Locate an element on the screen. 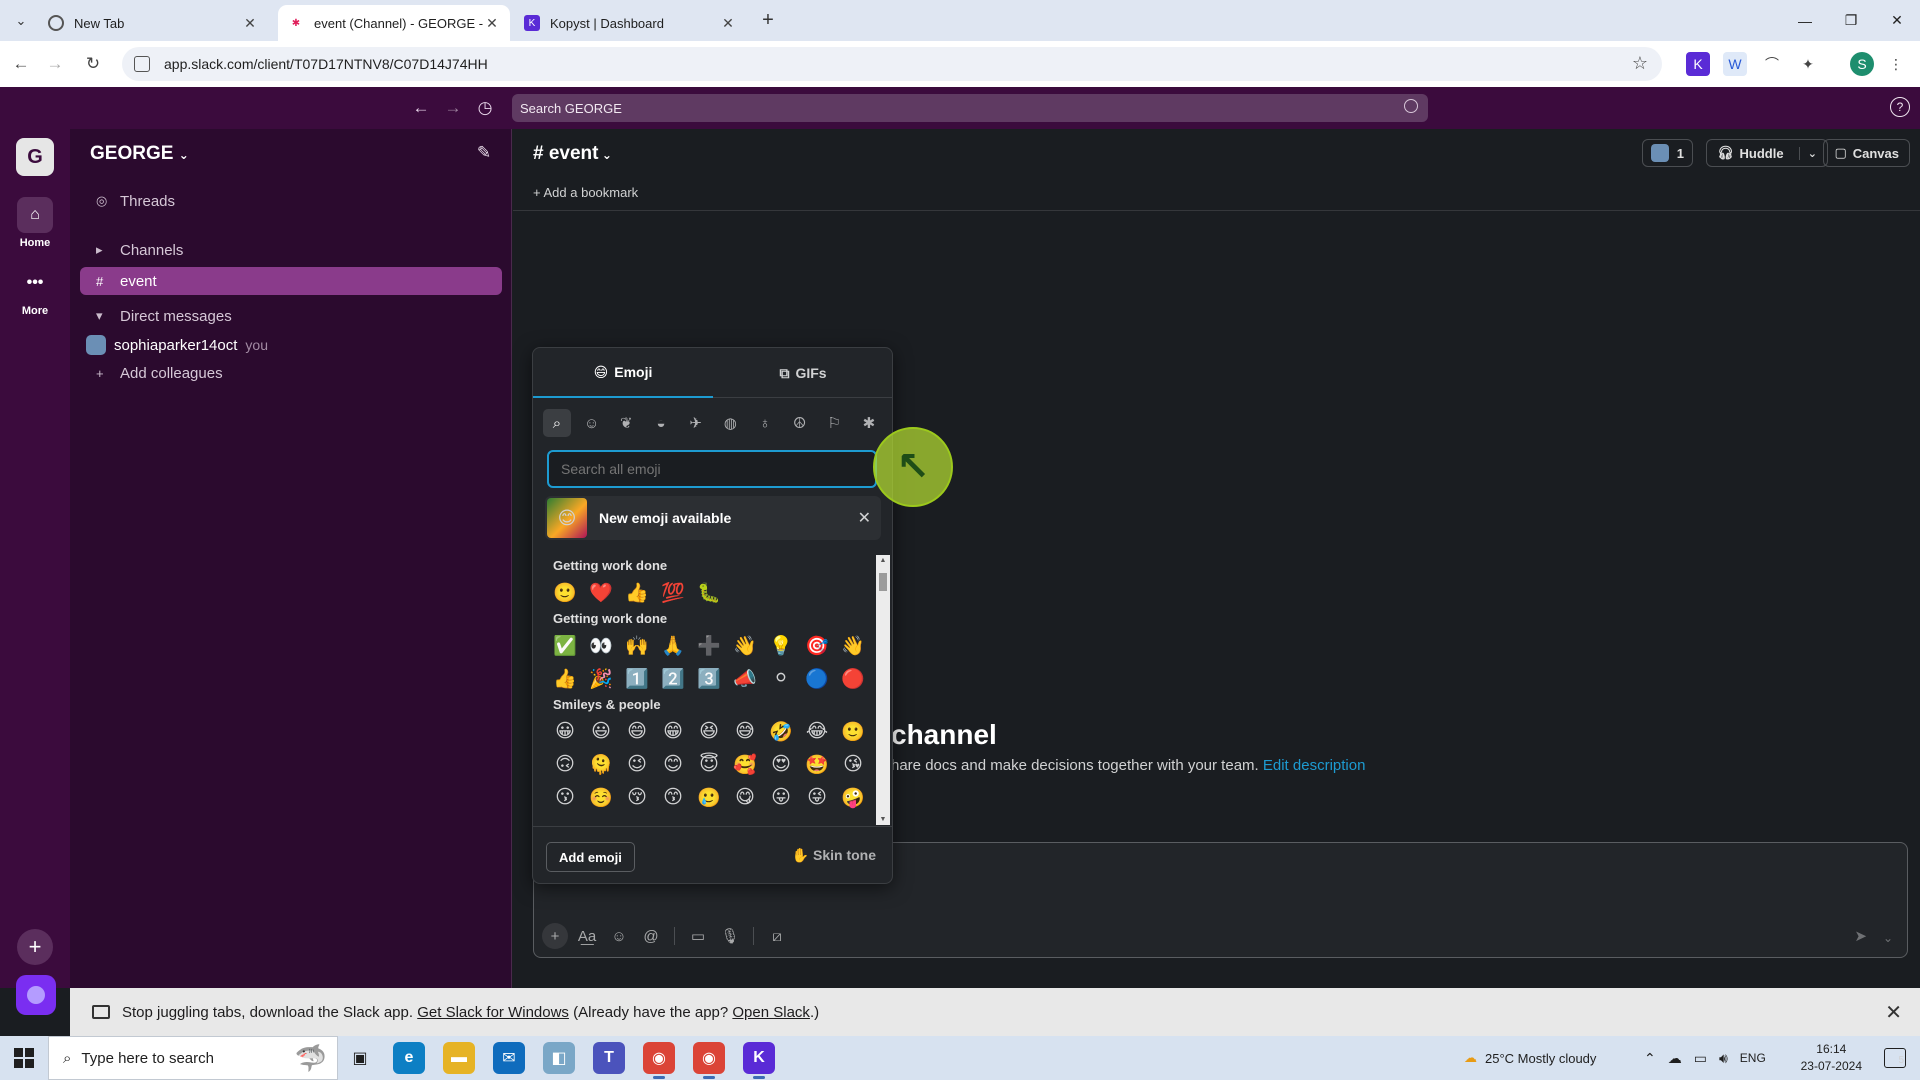 Image resolution: width=1920 pixels, height=1080 pixels. minimize-button: — is located at coordinates (1805, 20).